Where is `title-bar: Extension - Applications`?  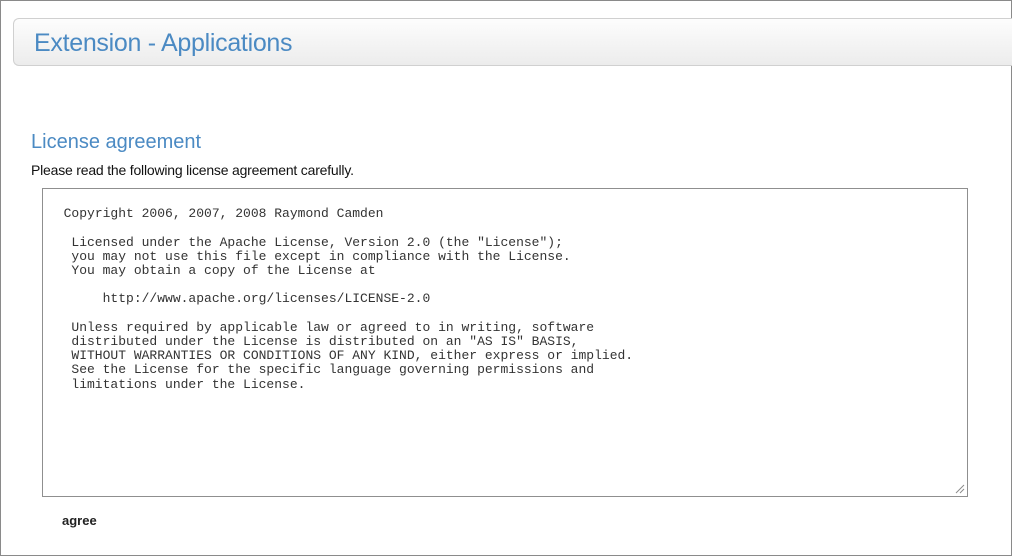
title-bar: Extension - Applications is located at coordinates (512, 42).